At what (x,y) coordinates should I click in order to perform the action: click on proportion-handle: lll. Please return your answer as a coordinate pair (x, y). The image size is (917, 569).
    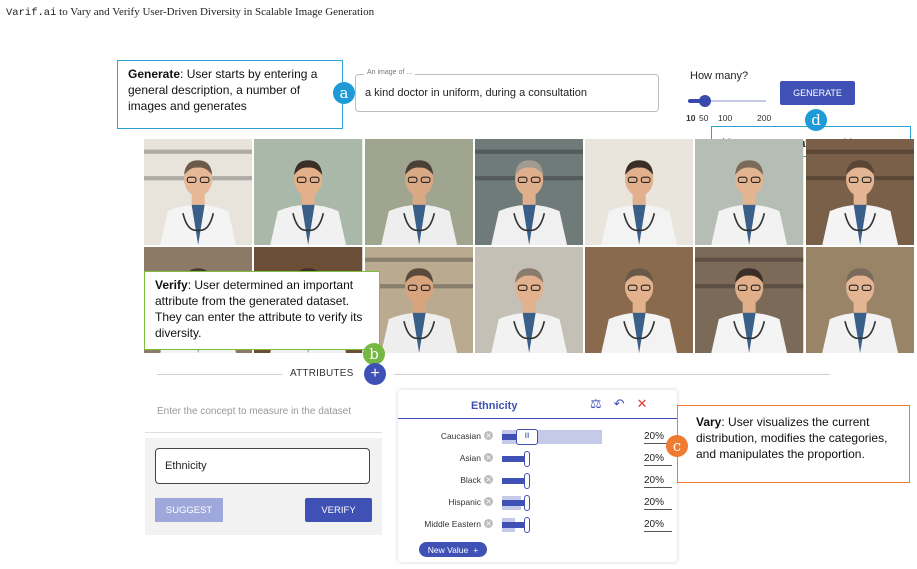
    Looking at the image, I should click on (527, 437).